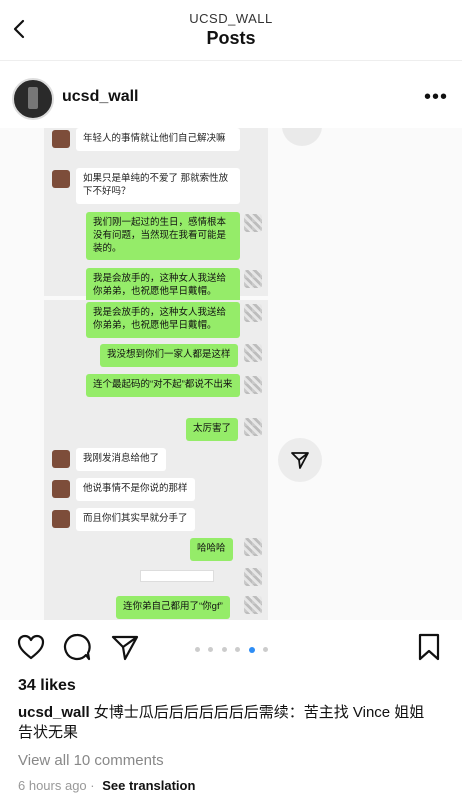  I want to click on account-label: UCSD_WALL, so click(231, 18).